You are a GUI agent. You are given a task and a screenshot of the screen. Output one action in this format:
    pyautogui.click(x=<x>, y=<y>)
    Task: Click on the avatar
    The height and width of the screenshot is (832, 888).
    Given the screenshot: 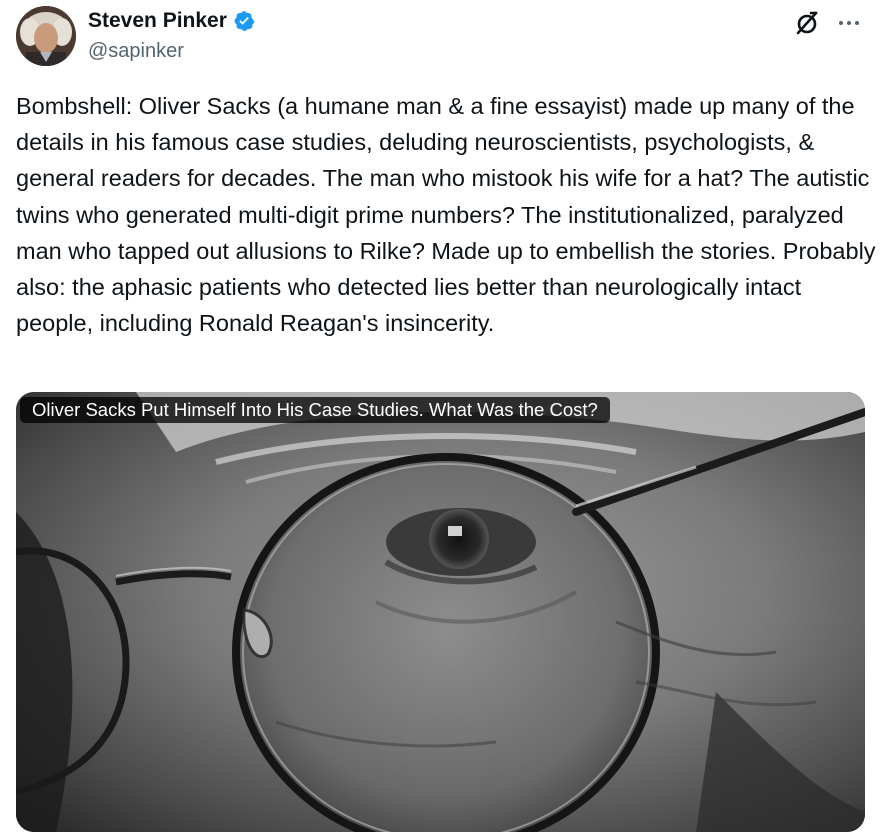 What is the action you would take?
    pyautogui.click(x=46, y=36)
    